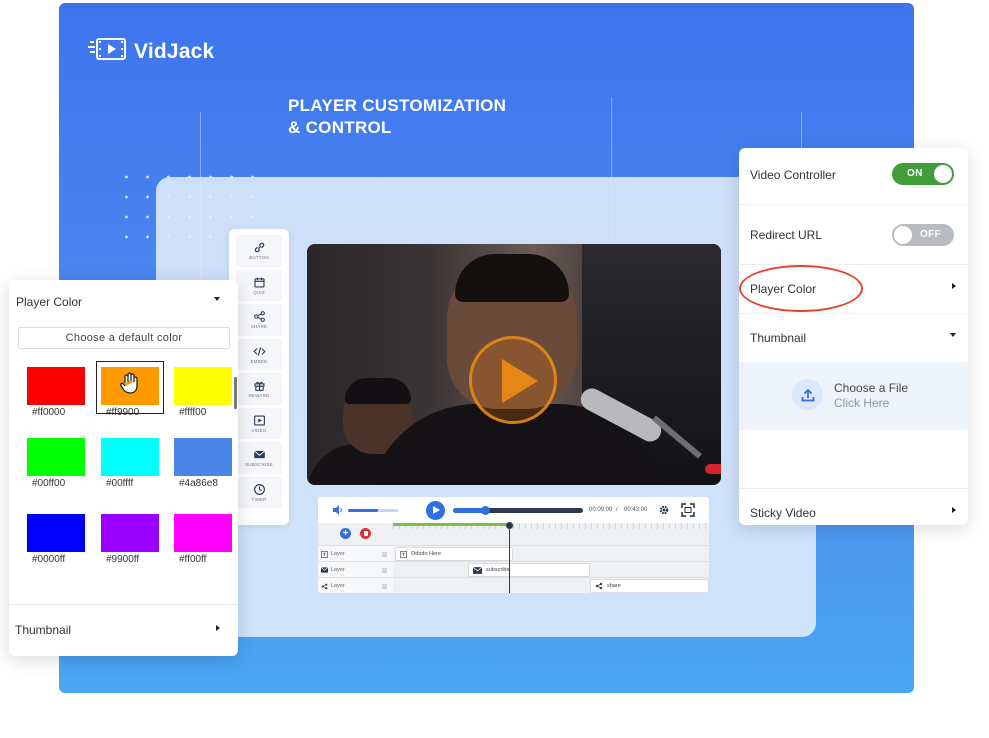 This screenshot has width=989, height=738. I want to click on video-icon, so click(259, 420).